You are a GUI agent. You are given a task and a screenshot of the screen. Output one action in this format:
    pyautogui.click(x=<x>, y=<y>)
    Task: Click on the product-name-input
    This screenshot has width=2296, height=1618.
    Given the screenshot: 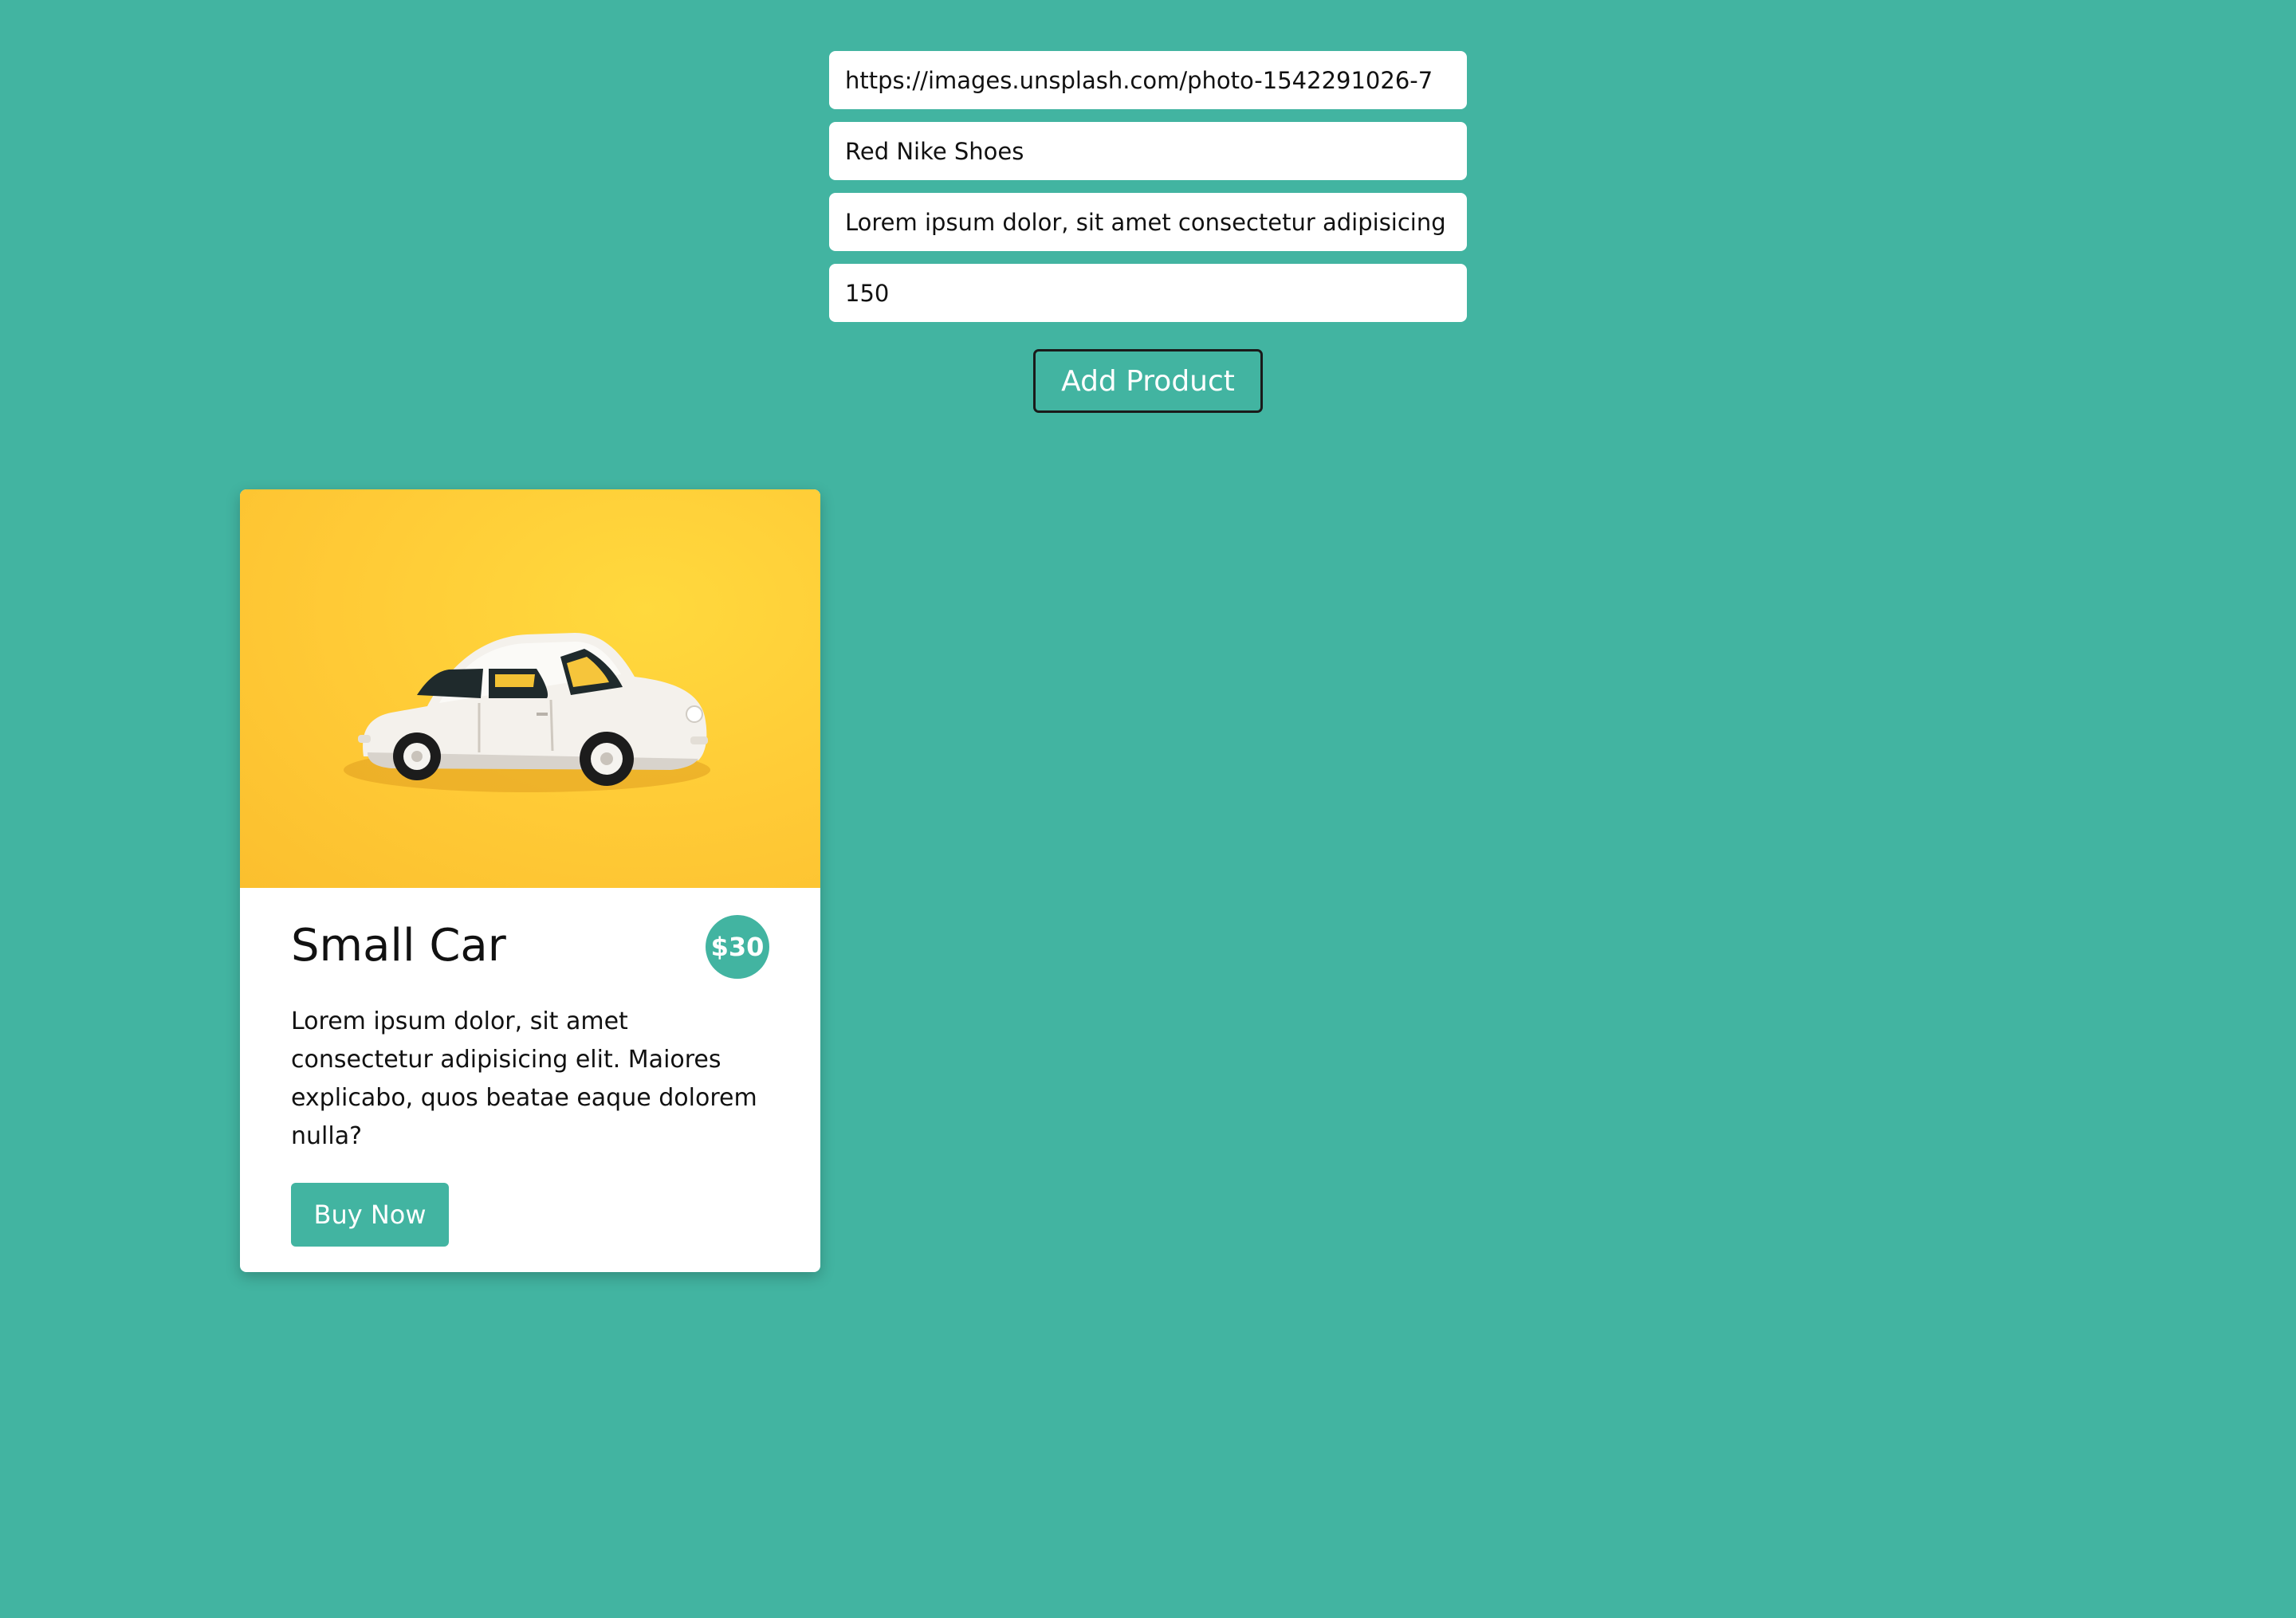 What is the action you would take?
    pyautogui.click(x=1148, y=151)
    